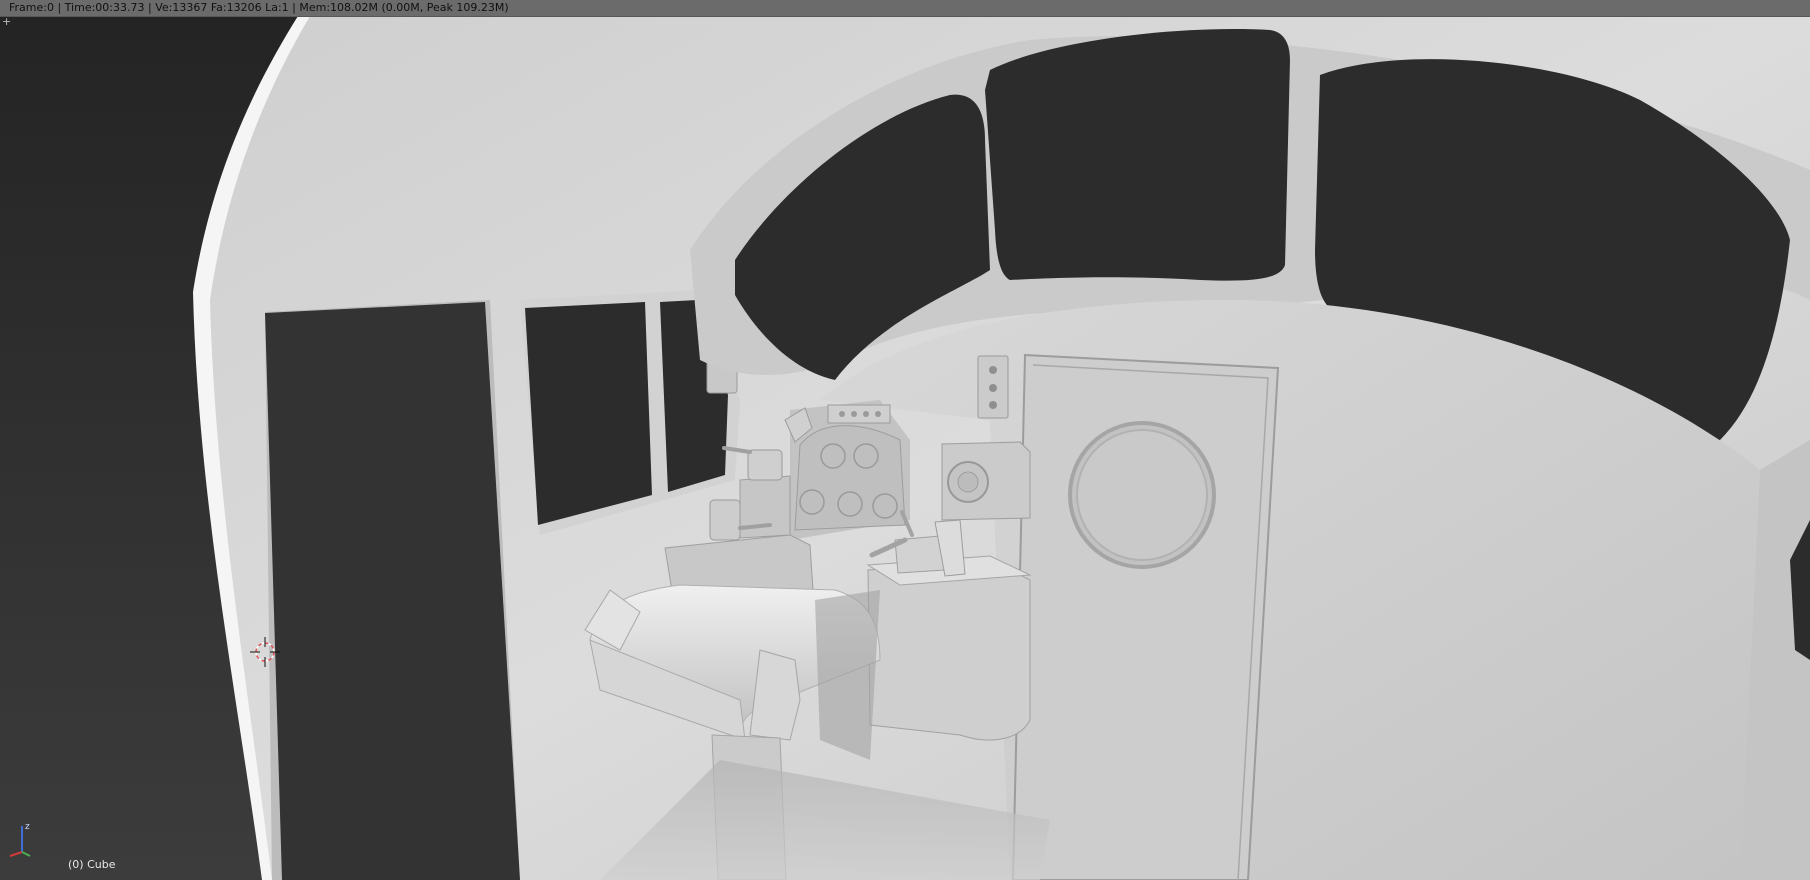 The height and width of the screenshot is (880, 1810). What do you see at coordinates (92, 864) in the screenshot?
I see `active-object-label: (0) Cube` at bounding box center [92, 864].